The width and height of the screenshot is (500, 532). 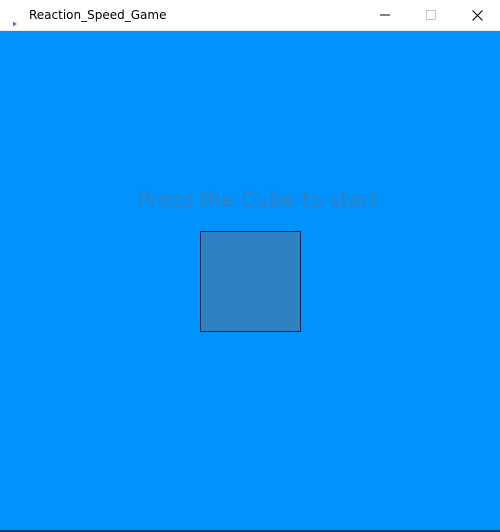 I want to click on close-button, so click(x=477, y=15).